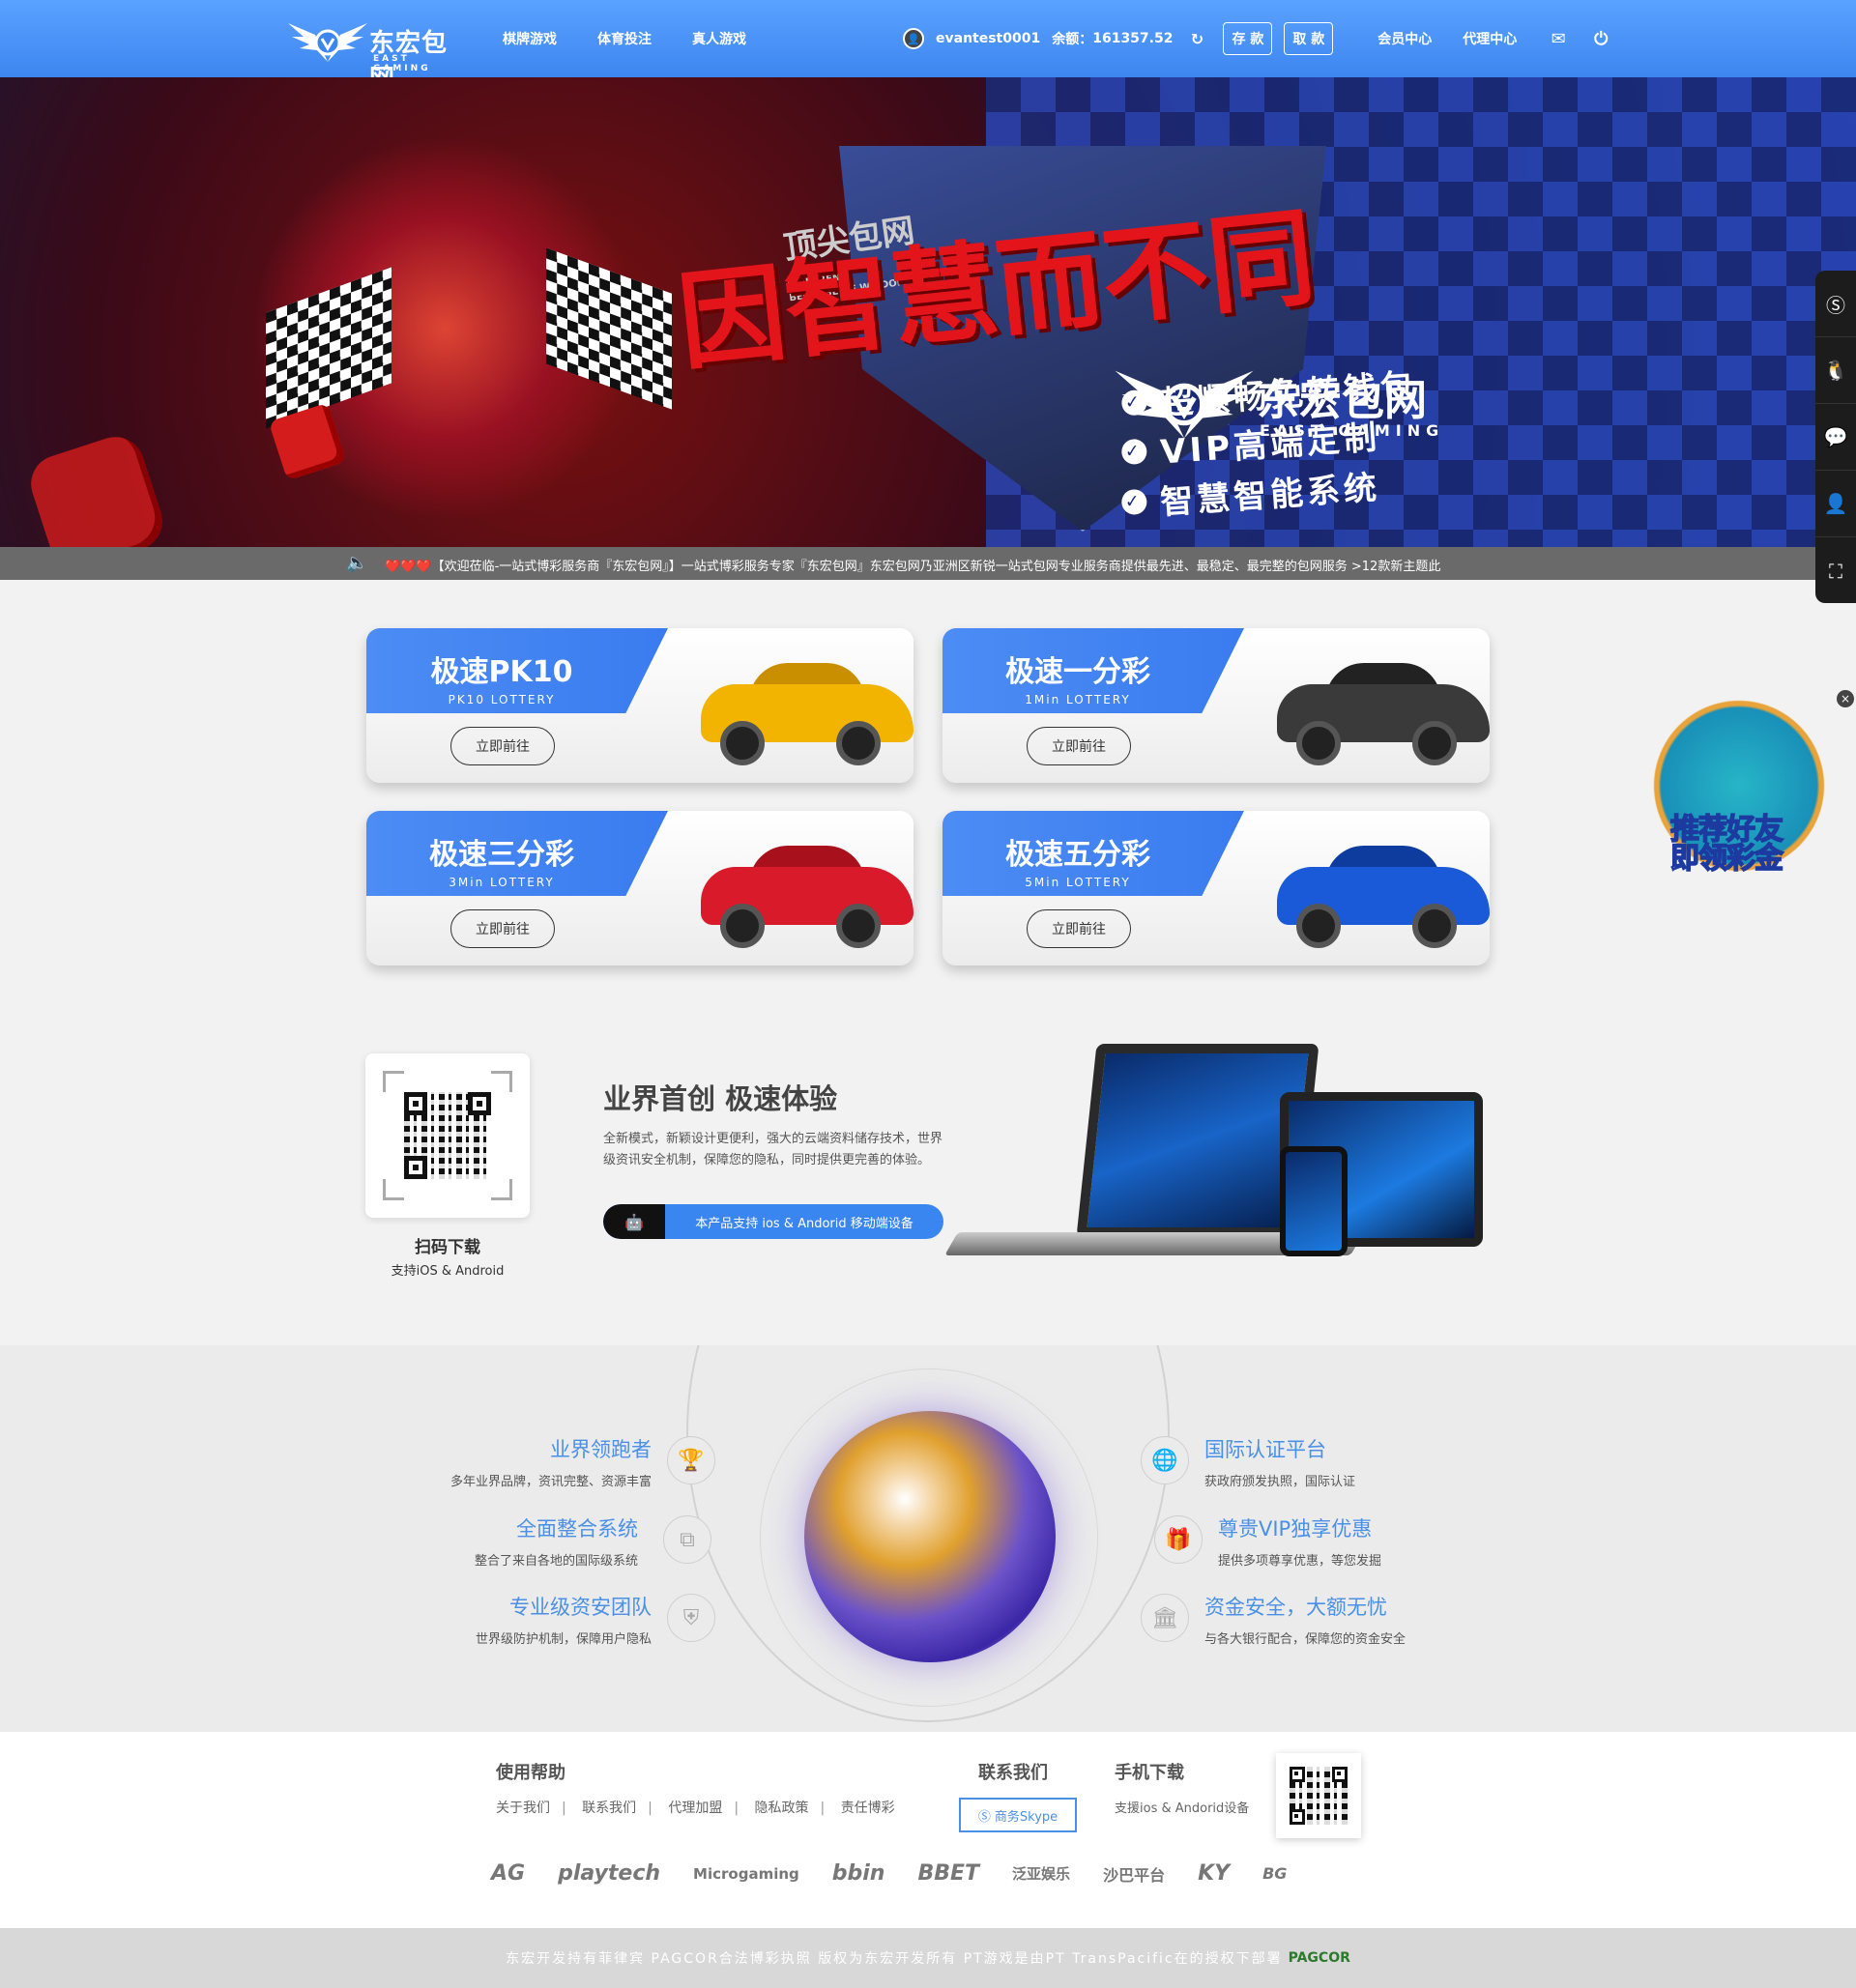  Describe the element at coordinates (517, 670) in the screenshot. I see `card-header: 极速PK10 PK10 LOTTERY` at that location.